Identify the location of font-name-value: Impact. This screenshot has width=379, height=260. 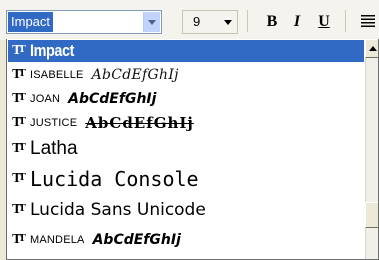
(31, 22).